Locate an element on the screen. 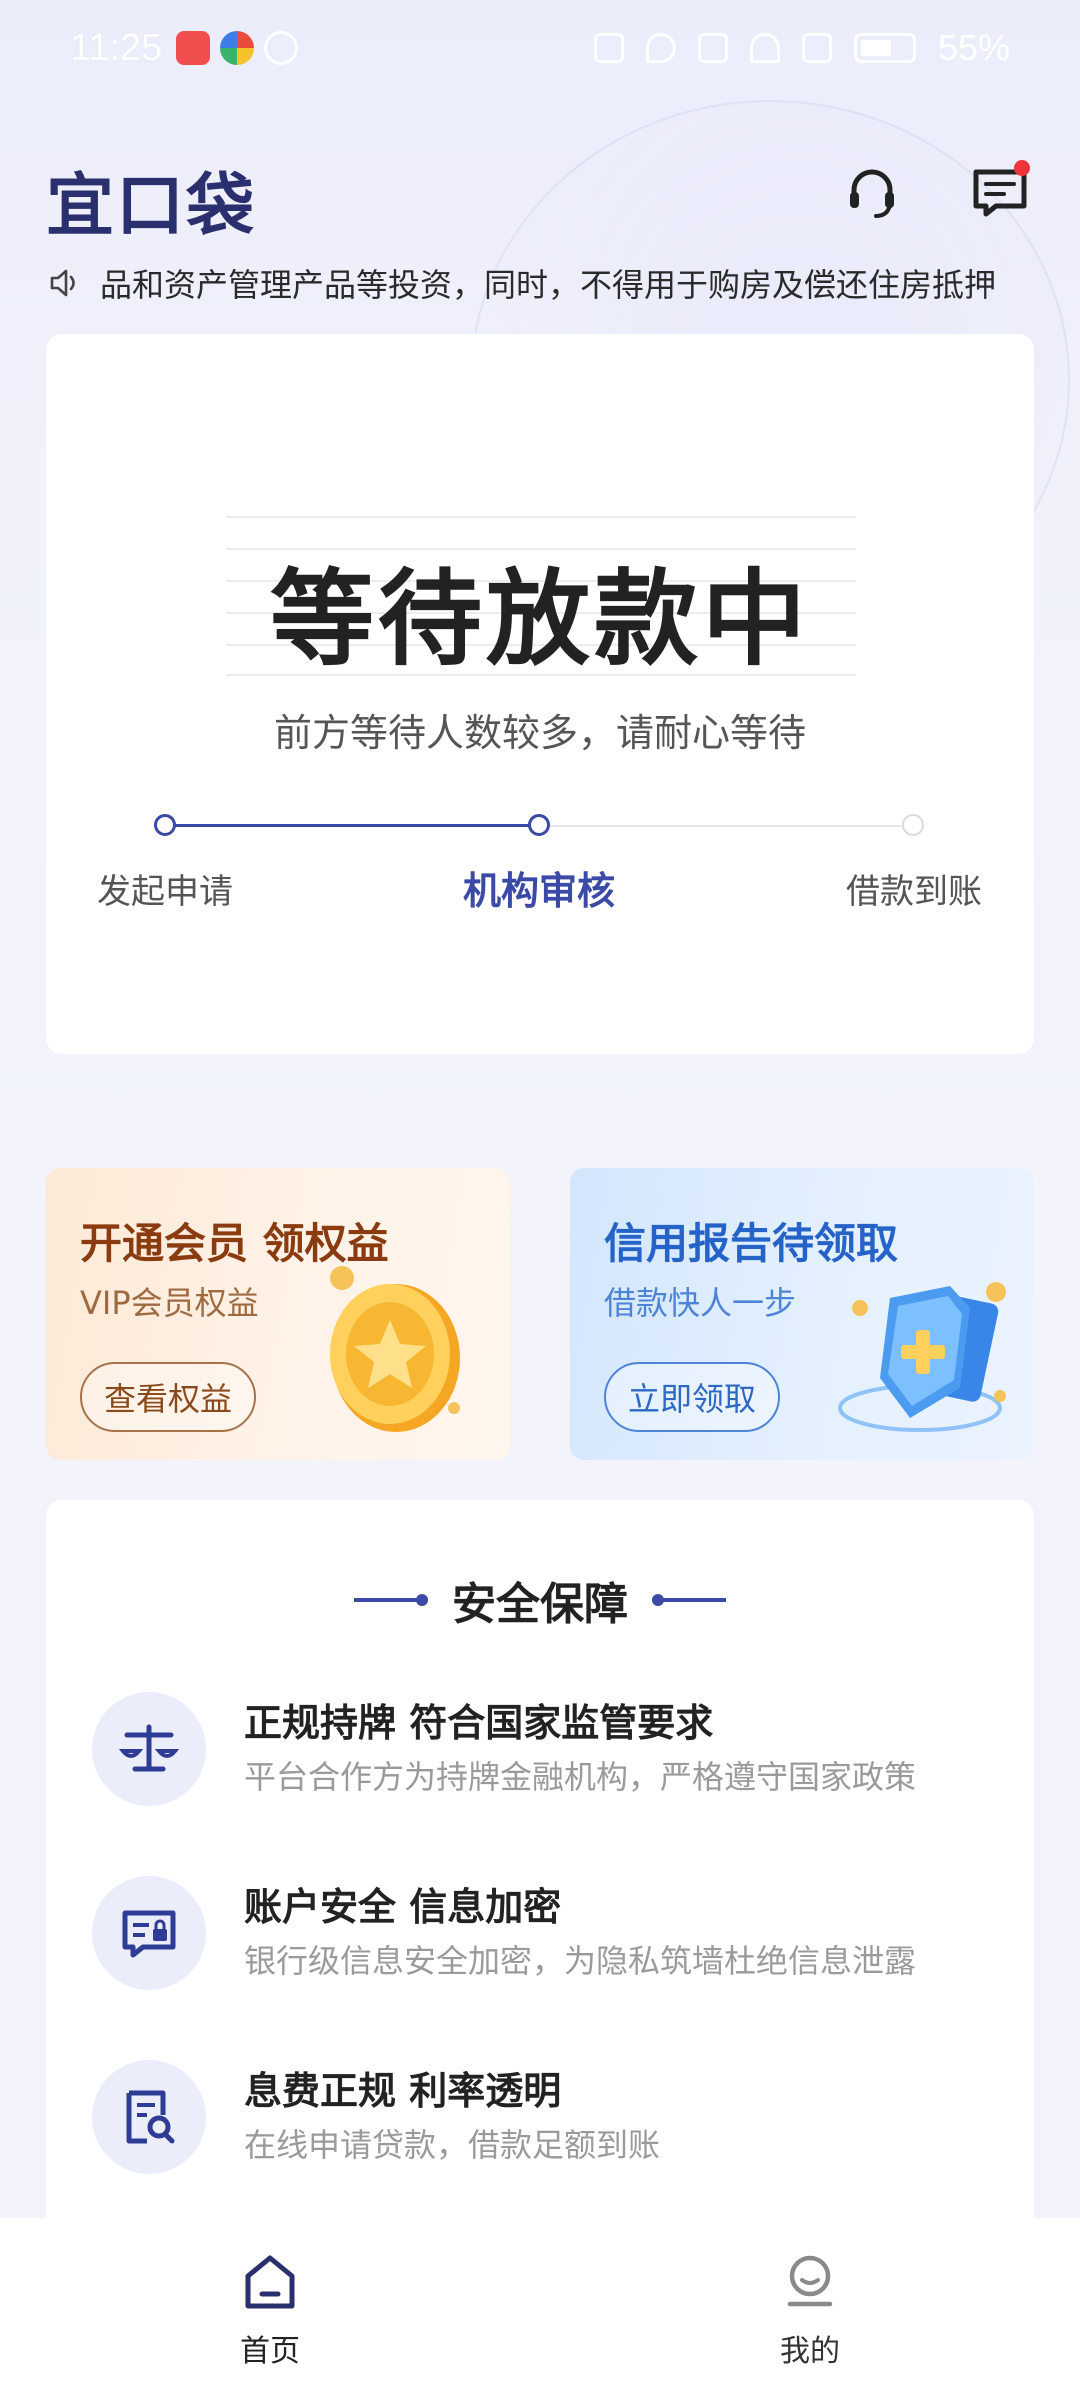 This screenshot has height=2400, width=1080. notice-marquee: 品和资产管理产品等投资，同时，不得用于购房及偿还住房抵押 is located at coordinates (543, 283).